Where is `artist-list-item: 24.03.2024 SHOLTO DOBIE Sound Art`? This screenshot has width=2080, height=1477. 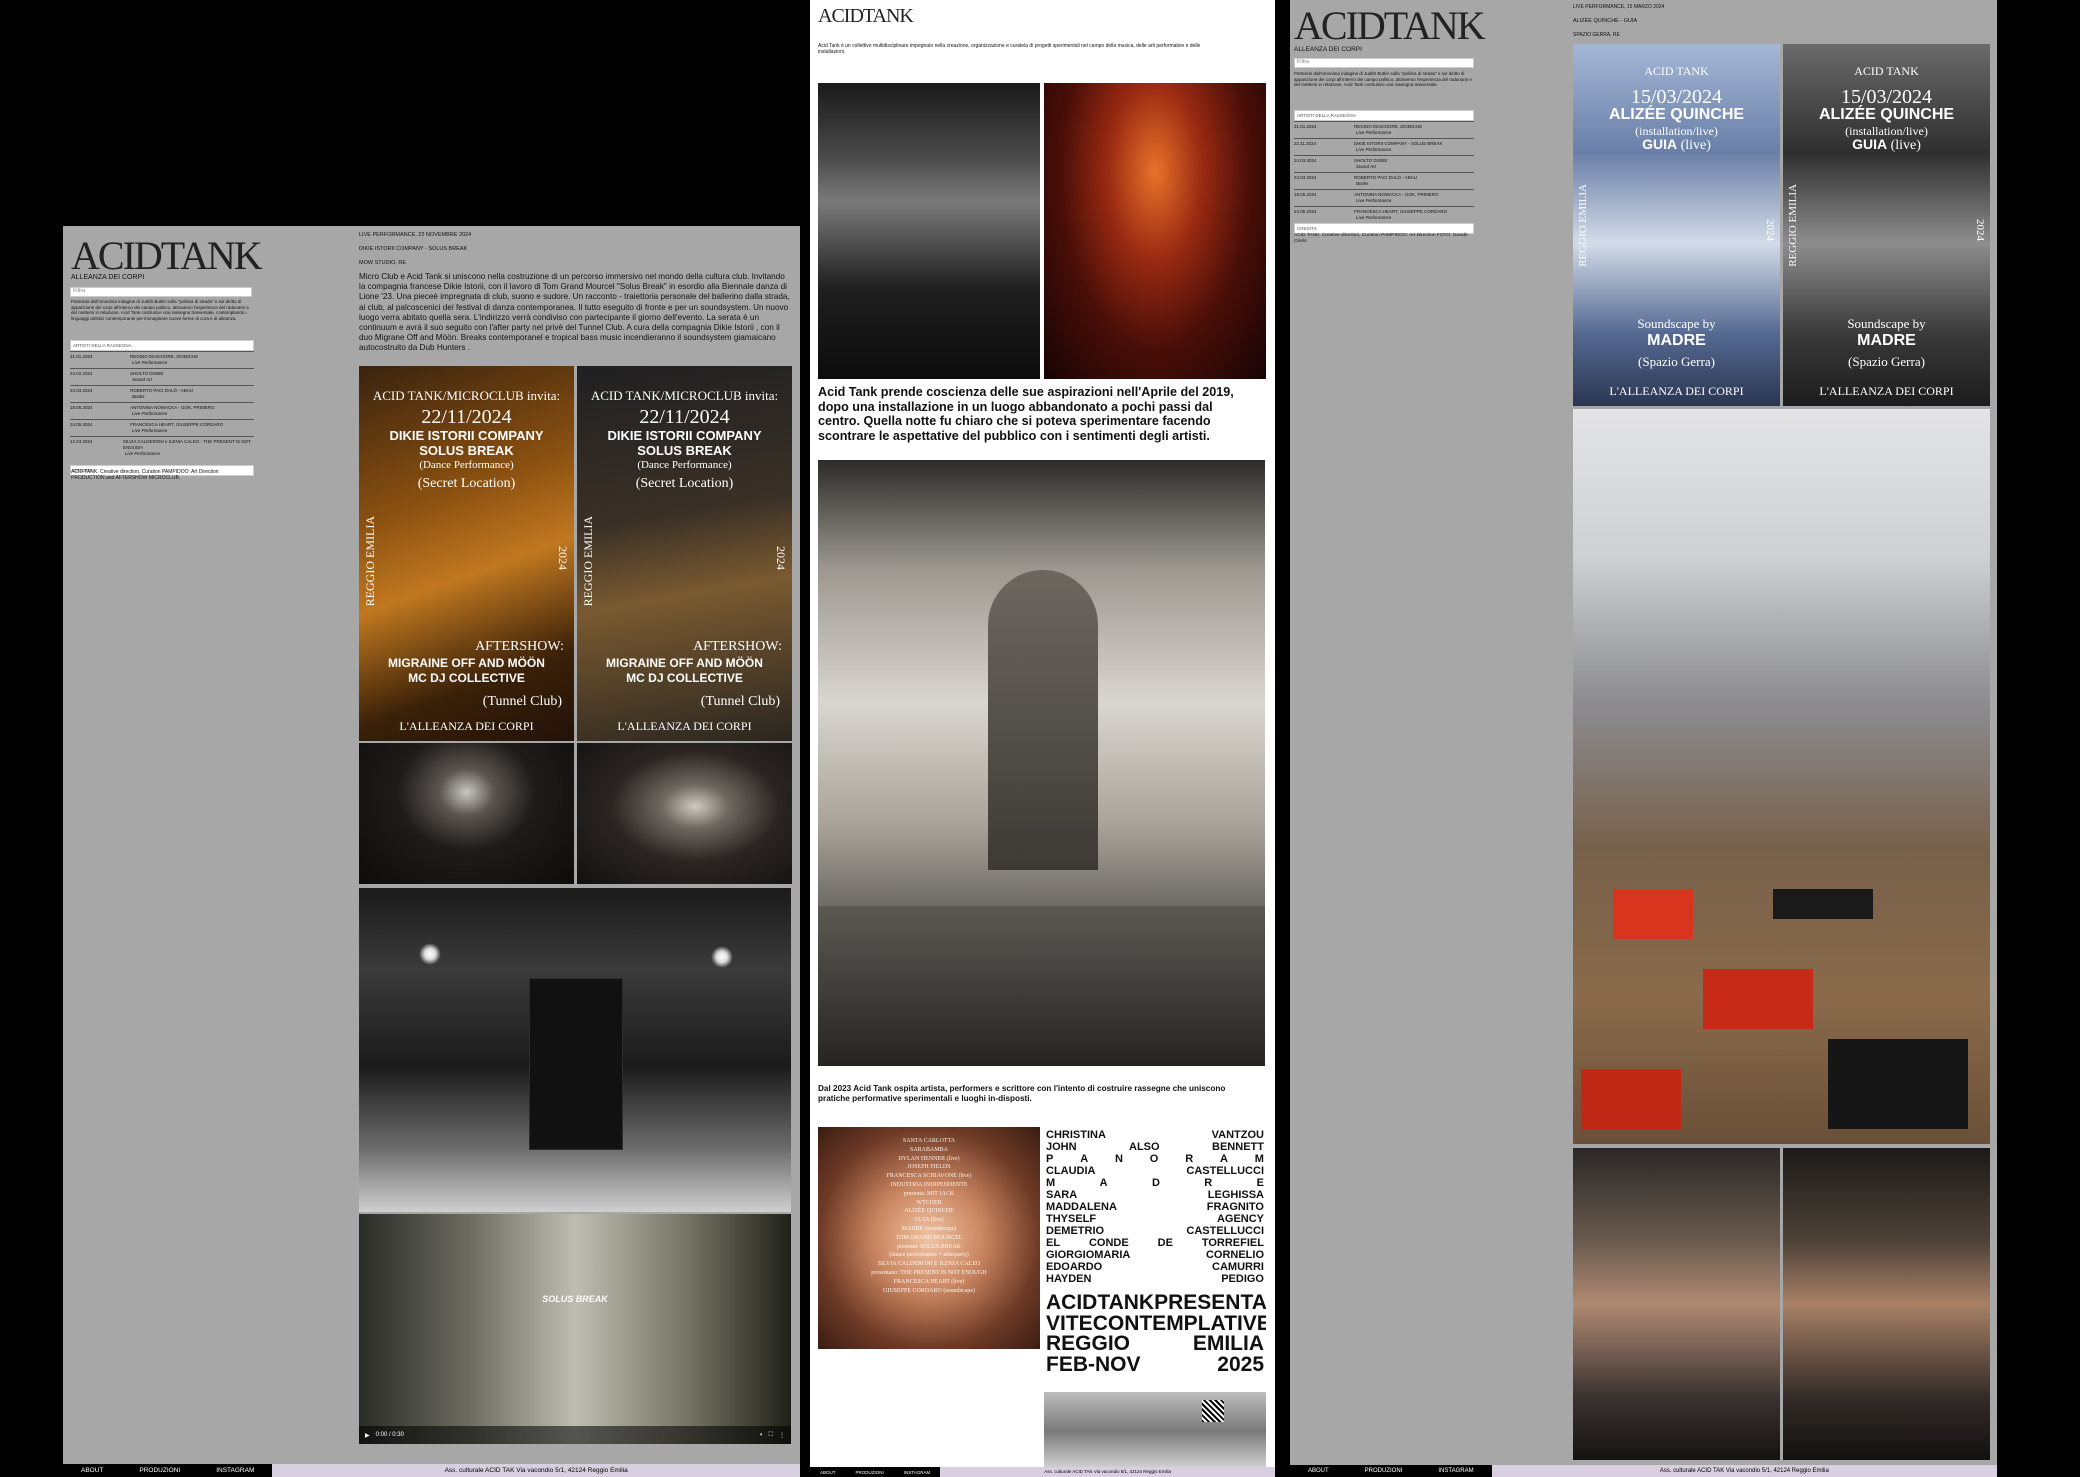 artist-list-item: 24.03.2024 SHOLTO DOBIE Sound Art is located at coordinates (1384, 163).